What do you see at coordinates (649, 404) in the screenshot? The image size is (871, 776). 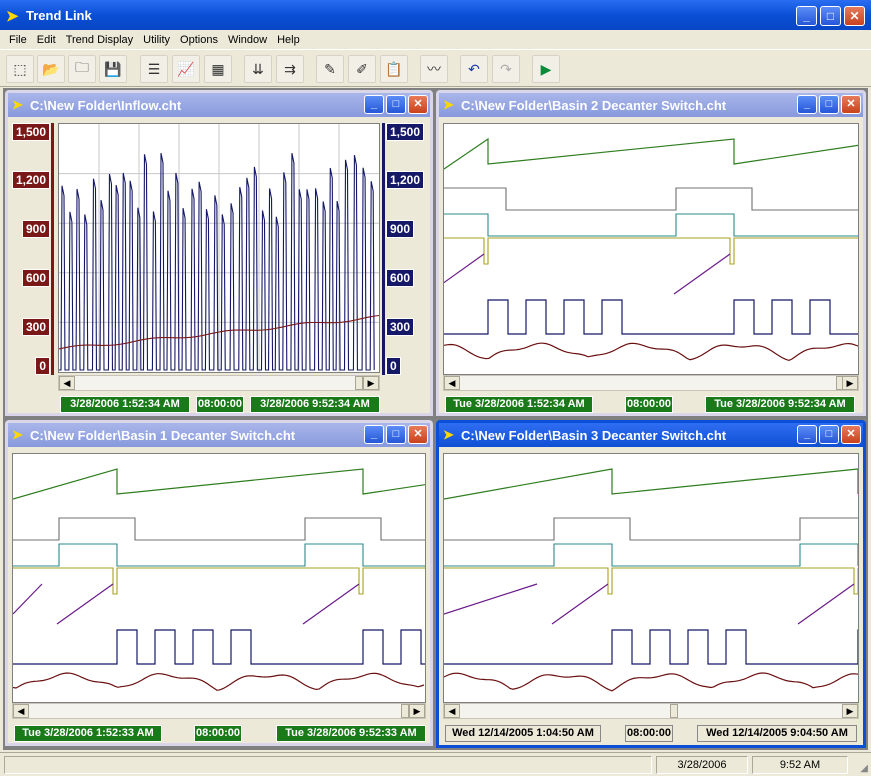 I see `basin2-time-span: 08:00:00` at bounding box center [649, 404].